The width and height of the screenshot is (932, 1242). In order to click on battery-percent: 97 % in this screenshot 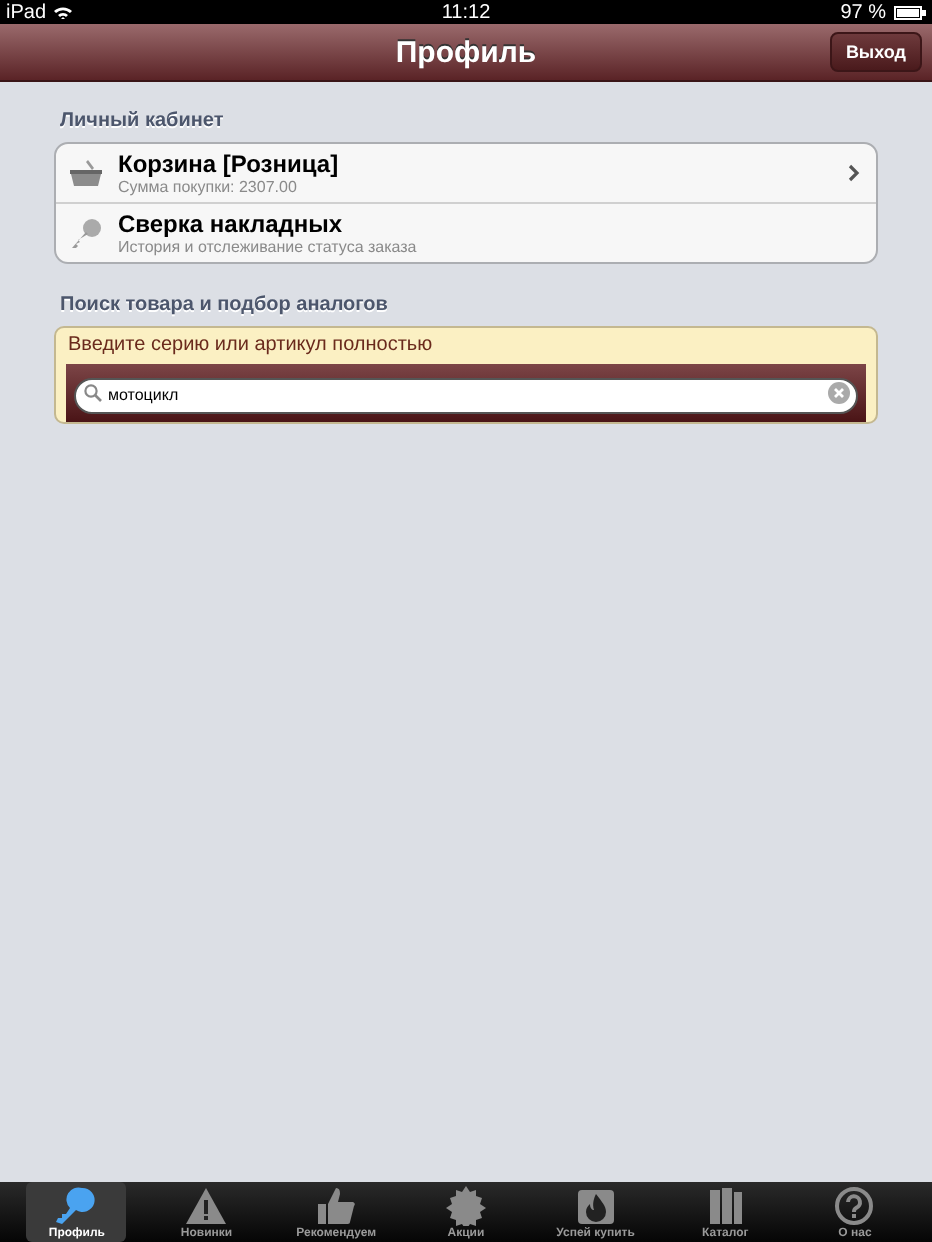, I will do `click(863, 12)`.